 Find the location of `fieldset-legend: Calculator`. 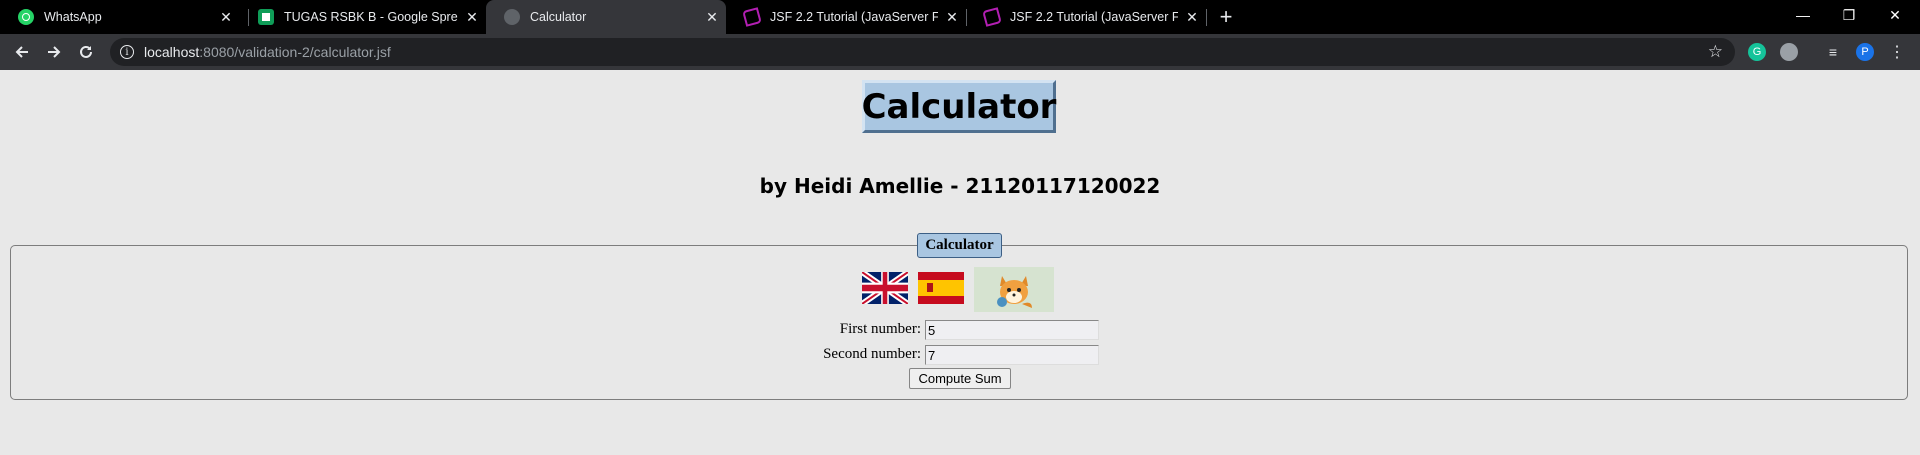

fieldset-legend: Calculator is located at coordinates (959, 245).